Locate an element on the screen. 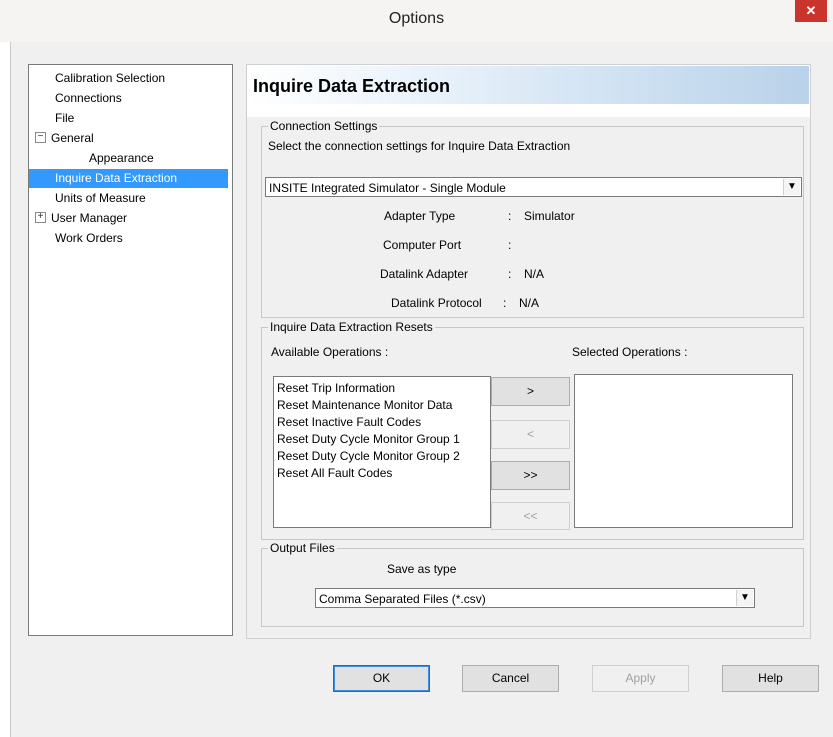 The width and height of the screenshot is (833, 737). datalink-adapter-value: N/A is located at coordinates (534, 274).